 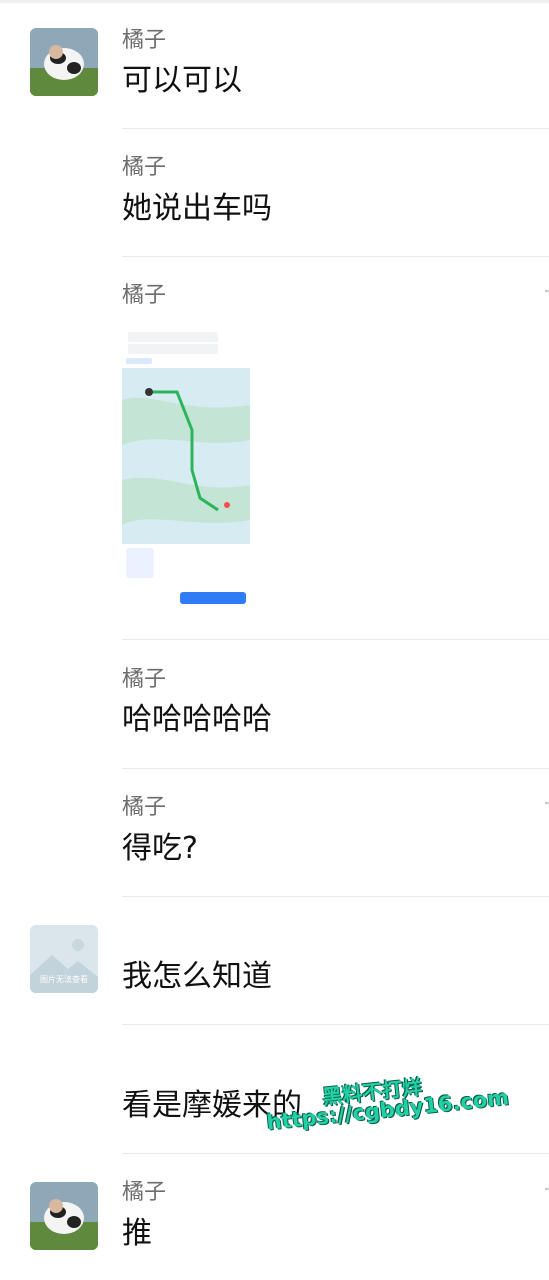 What do you see at coordinates (64, 959) in the screenshot?
I see `placeholder-avatar: 图片无法查看` at bounding box center [64, 959].